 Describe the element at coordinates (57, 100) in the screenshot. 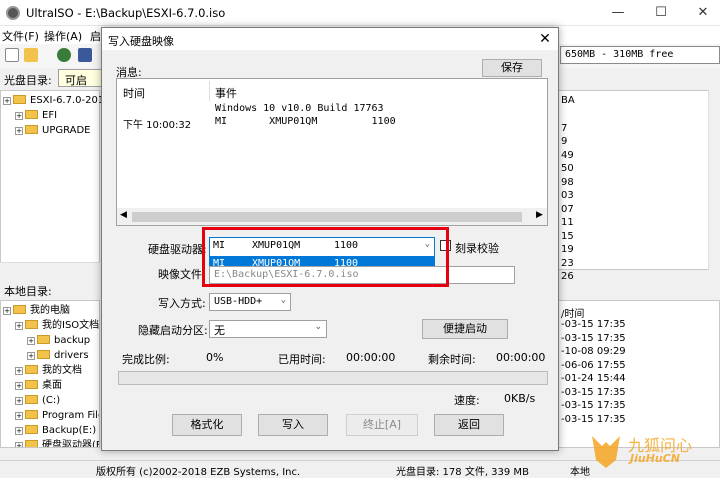

I see `tree-item: + ESXI-6.7.0-2019` at that location.